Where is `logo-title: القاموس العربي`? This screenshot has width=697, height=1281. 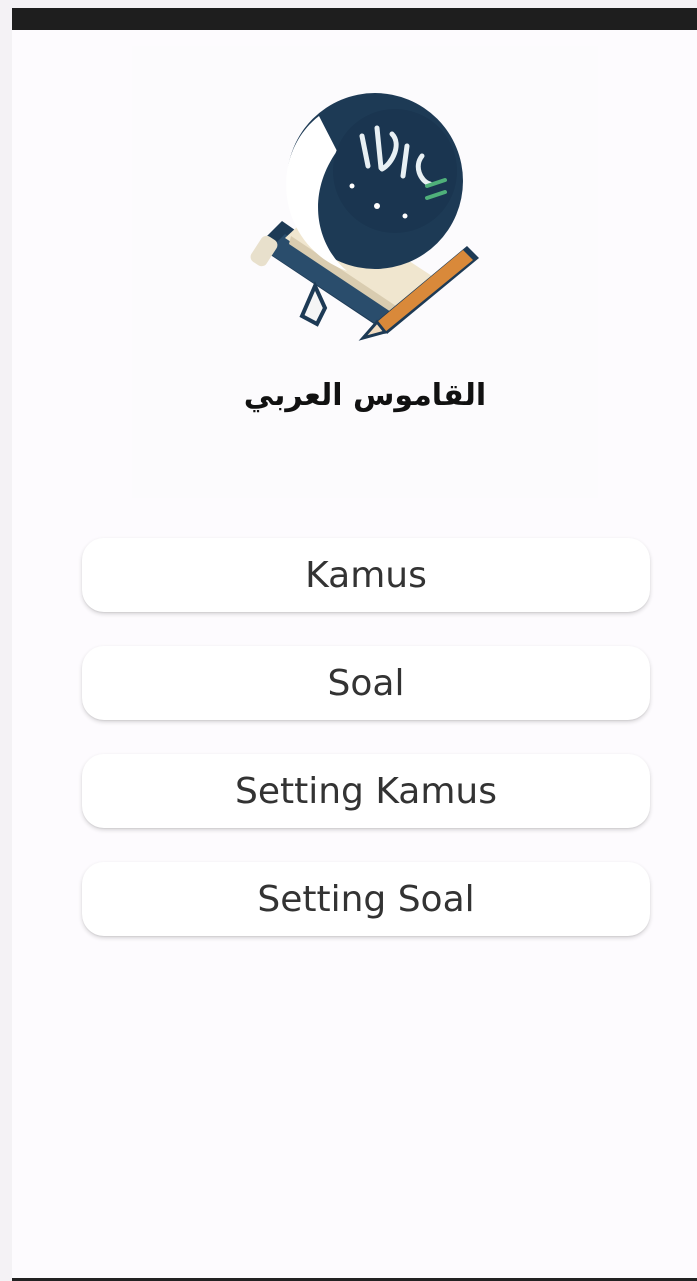 logo-title: القاموس العربي is located at coordinates (365, 395).